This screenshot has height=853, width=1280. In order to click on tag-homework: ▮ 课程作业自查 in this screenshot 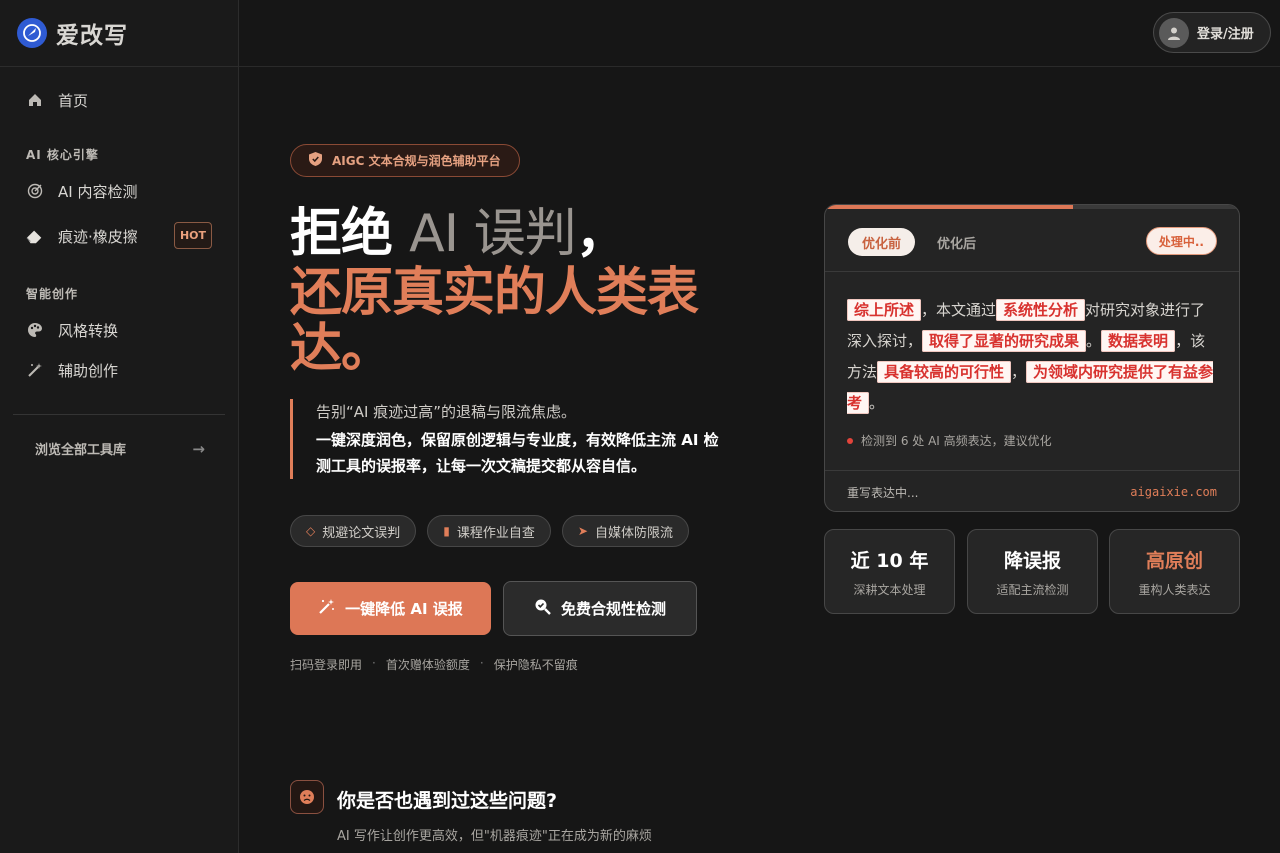, I will do `click(489, 531)`.